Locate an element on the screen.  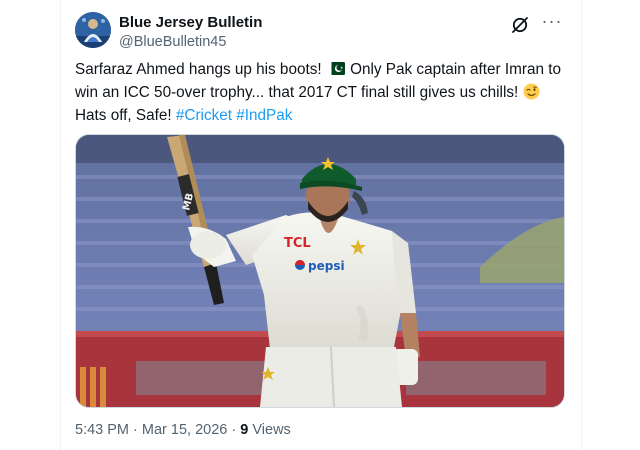
jersey-sponsor-1: TCL is located at coordinates (297, 243).